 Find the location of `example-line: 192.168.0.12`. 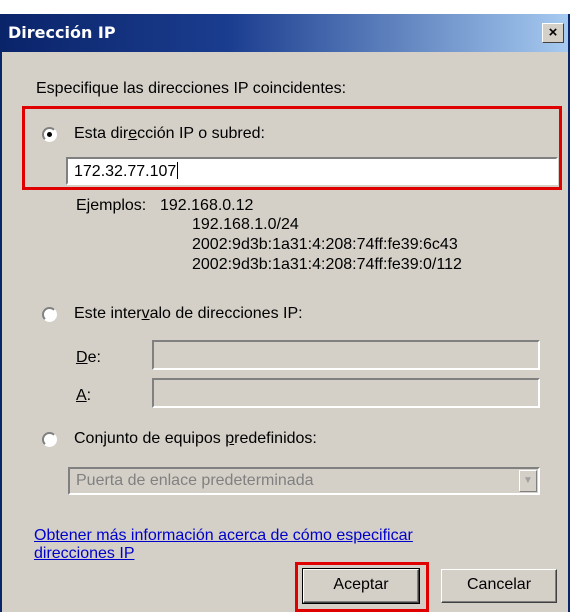

example-line: 192.168.0.12 is located at coordinates (207, 205).